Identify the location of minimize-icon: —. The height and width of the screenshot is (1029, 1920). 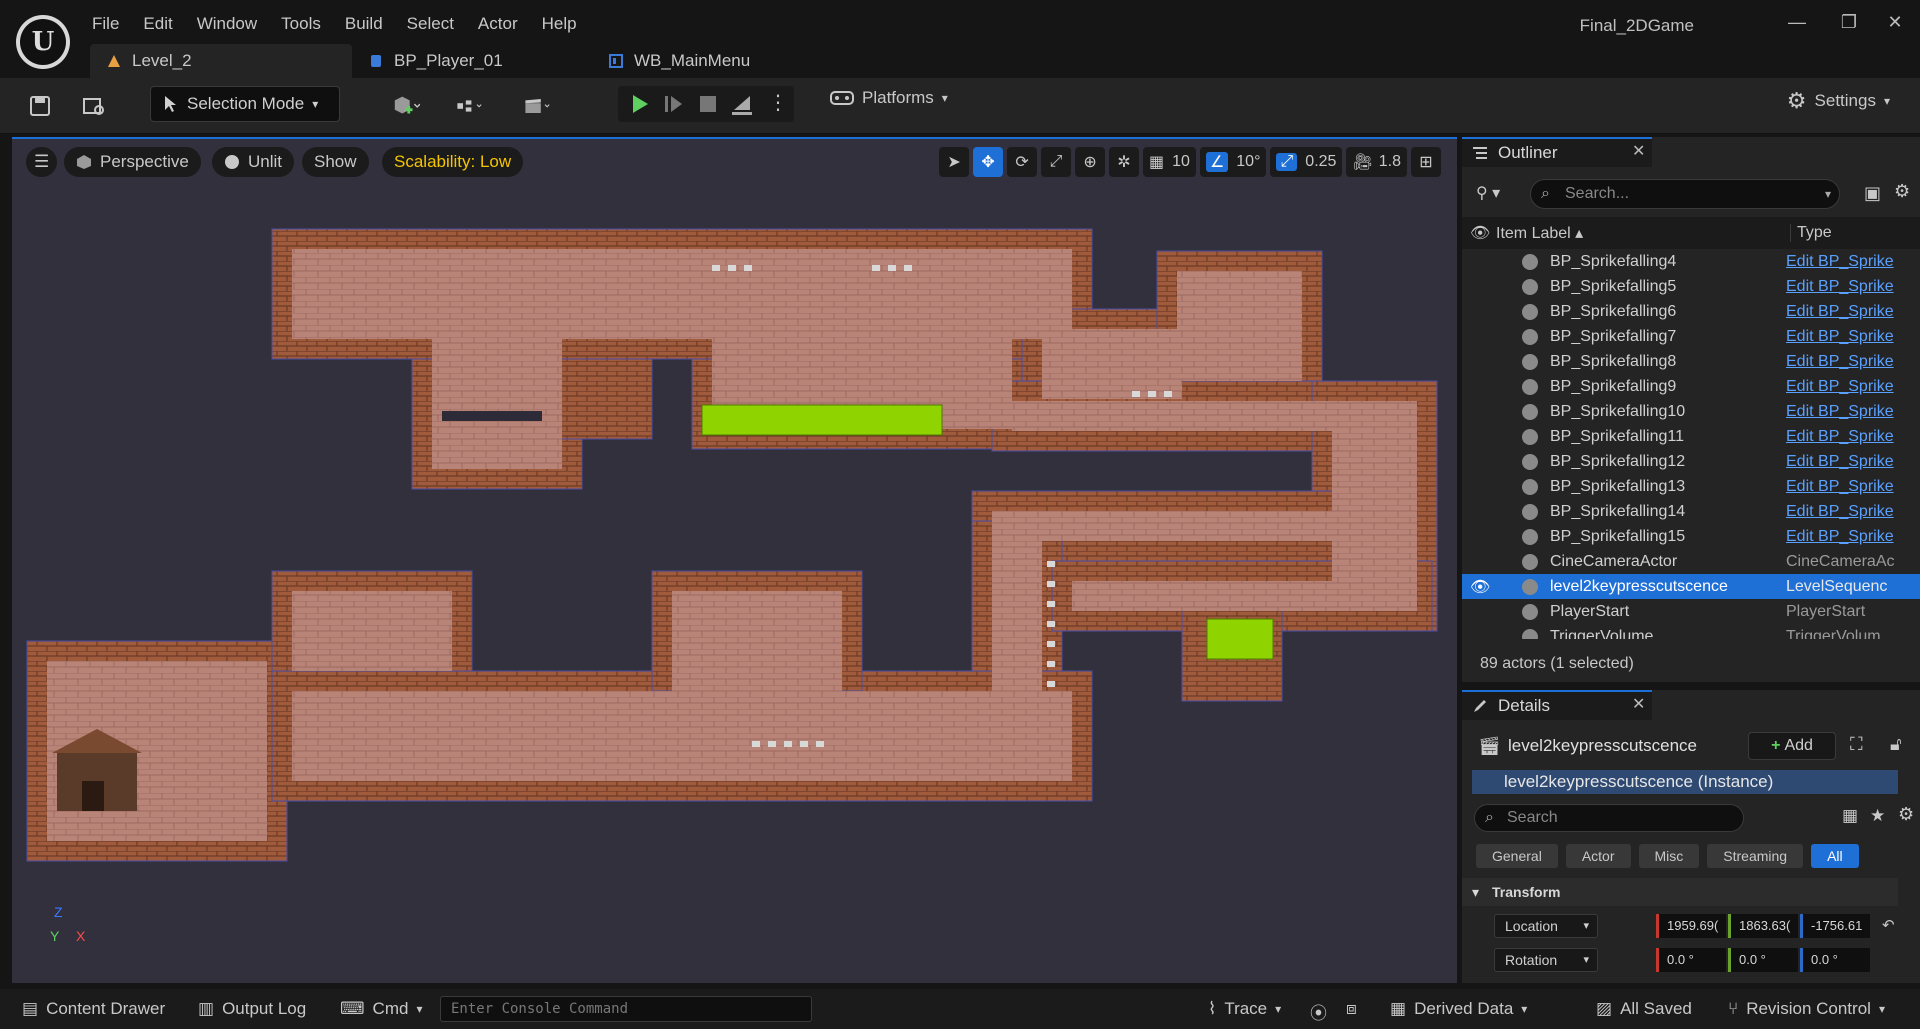
(1797, 22).